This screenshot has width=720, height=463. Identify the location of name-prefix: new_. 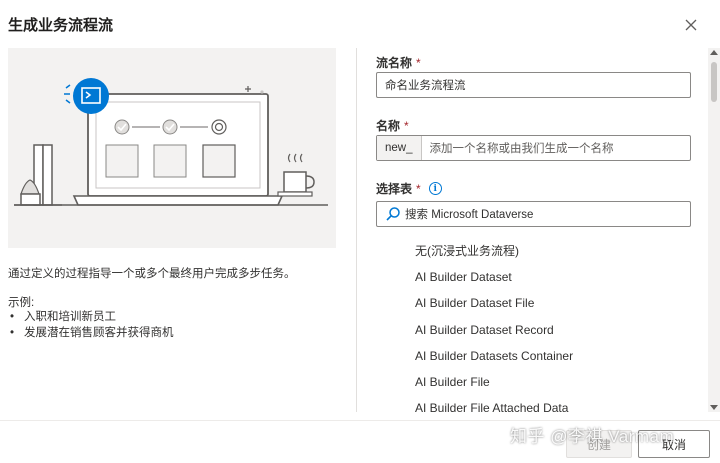
(399, 148).